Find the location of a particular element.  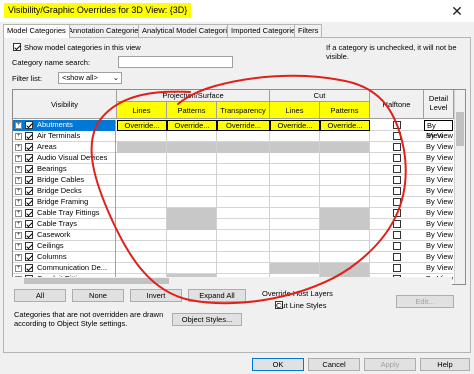

row-name-cell: + Bearings is located at coordinates (64, 169).